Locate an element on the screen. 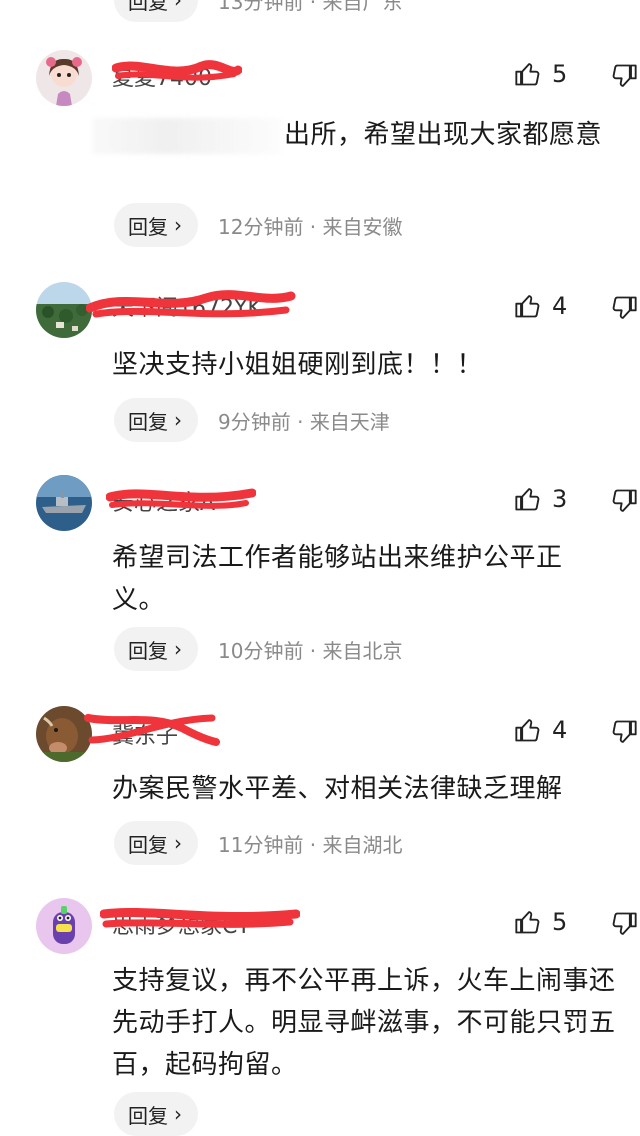 This screenshot has width=640, height=1136. comment-text: 办案民警水平差、对相关法律缺乏理解 is located at coordinates (337, 789).